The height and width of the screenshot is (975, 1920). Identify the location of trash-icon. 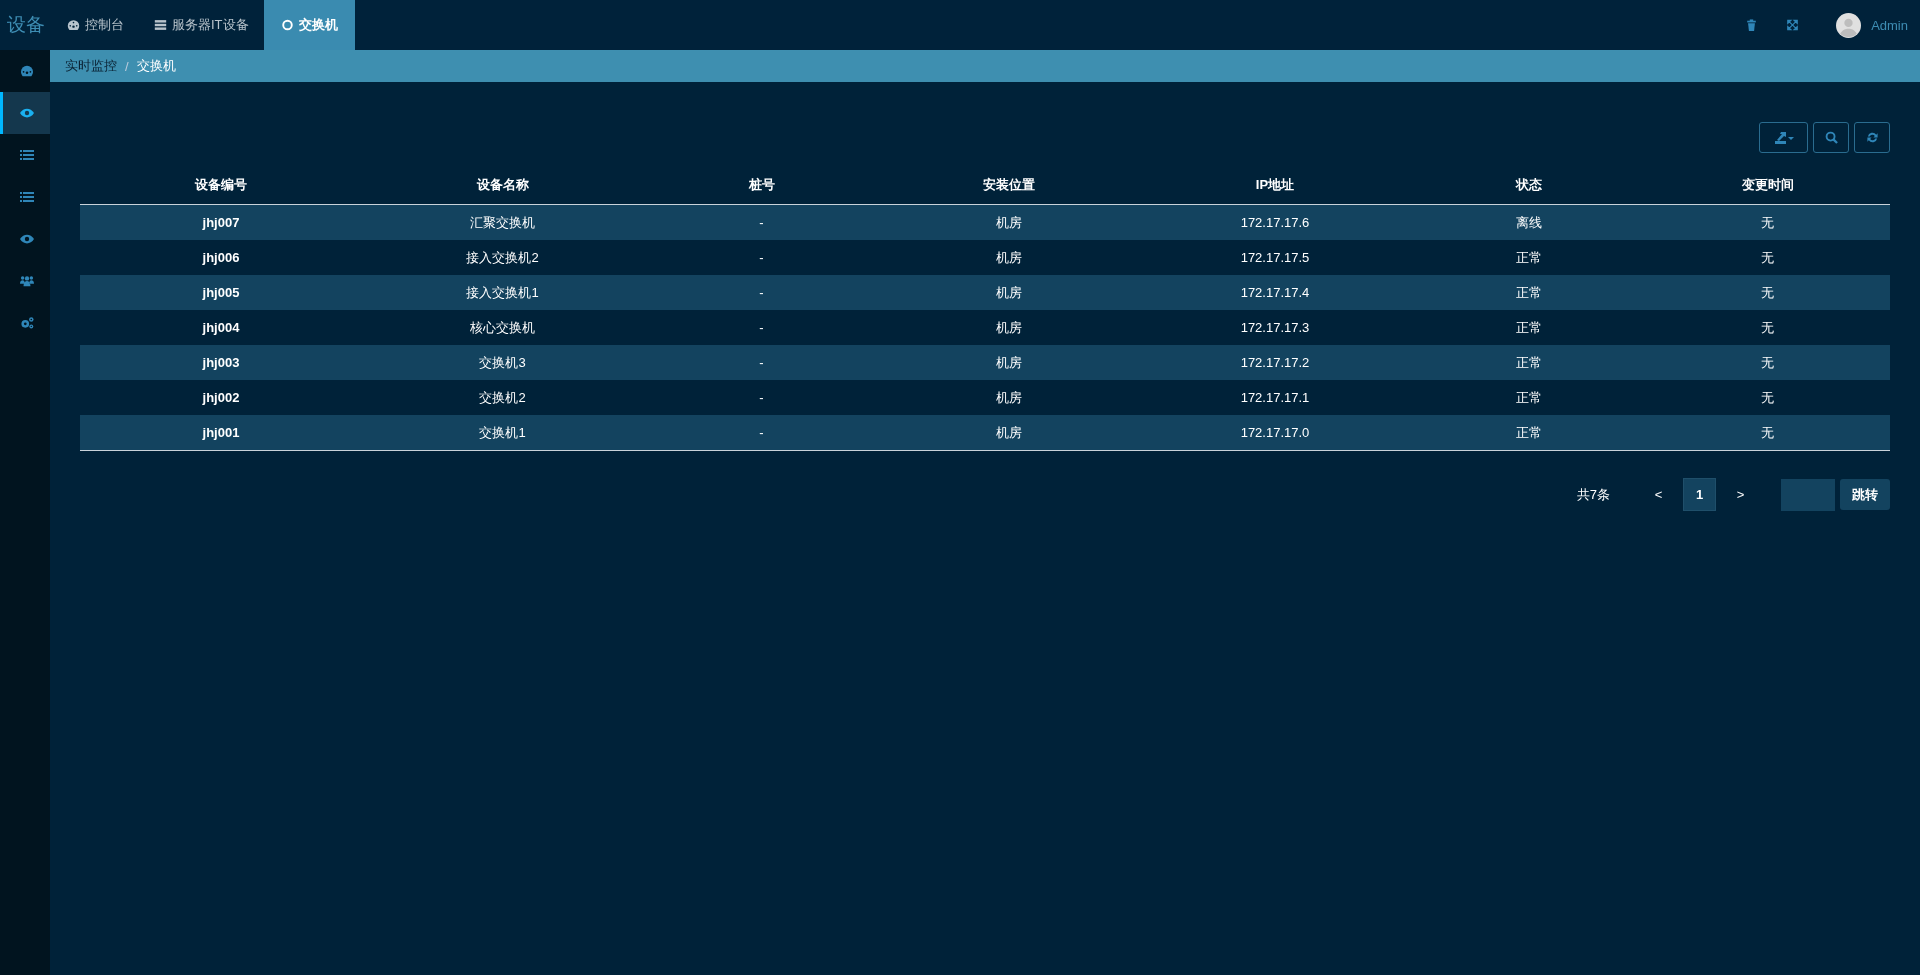
(1752, 25).